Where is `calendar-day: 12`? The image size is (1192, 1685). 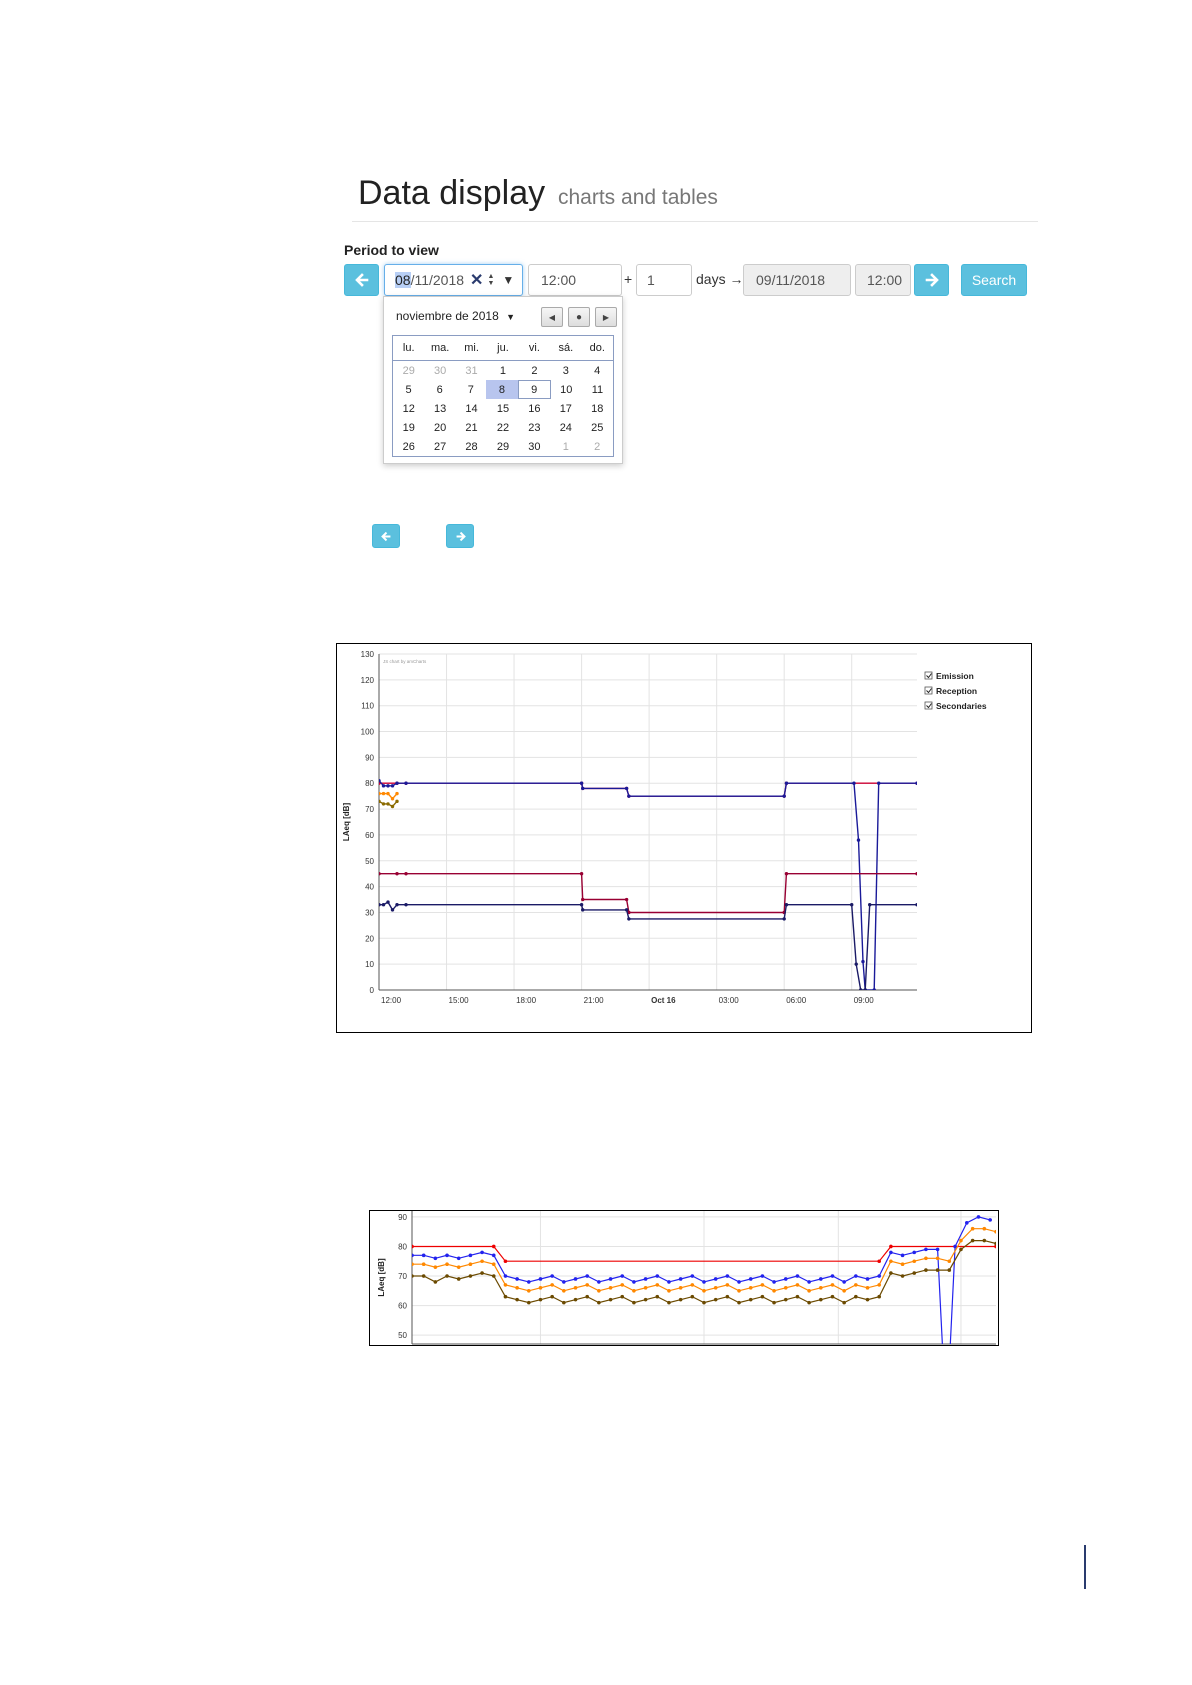
calendar-day: 12 is located at coordinates (408, 408).